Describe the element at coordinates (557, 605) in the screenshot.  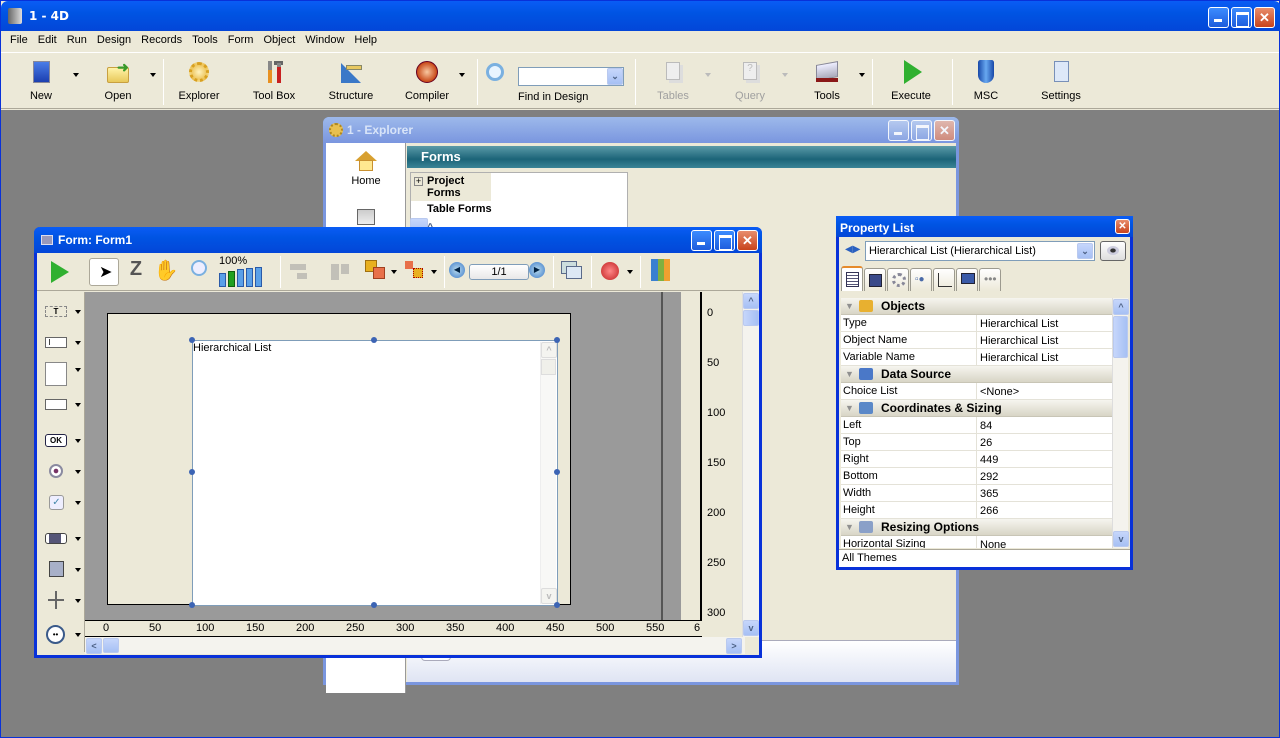
I see `resize-handle-bottom-right` at that location.